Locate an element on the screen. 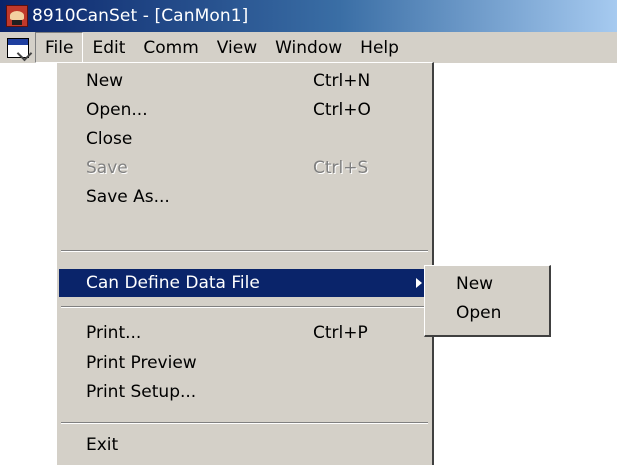 This screenshot has height=465, width=617. menu-item-shortcut: Ctrl+O is located at coordinates (342, 110).